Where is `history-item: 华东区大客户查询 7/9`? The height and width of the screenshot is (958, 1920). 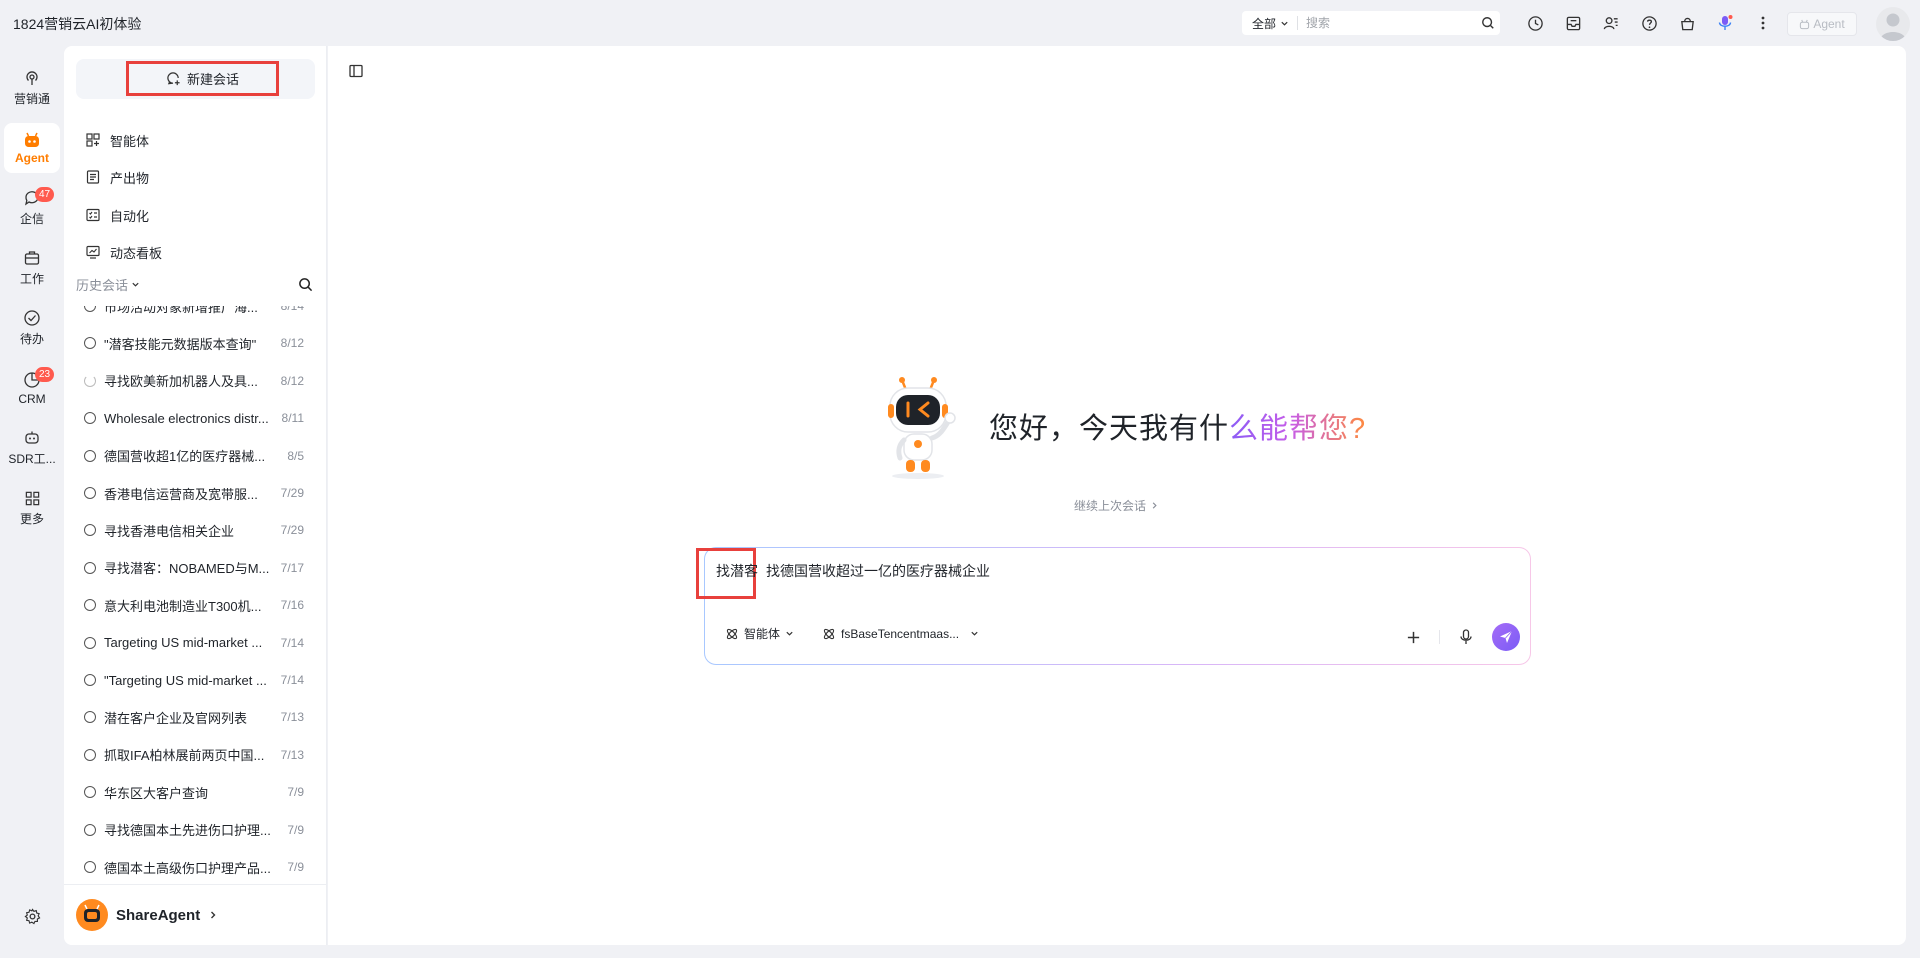 history-item: 华东区大客户查询 7/9 is located at coordinates (195, 792).